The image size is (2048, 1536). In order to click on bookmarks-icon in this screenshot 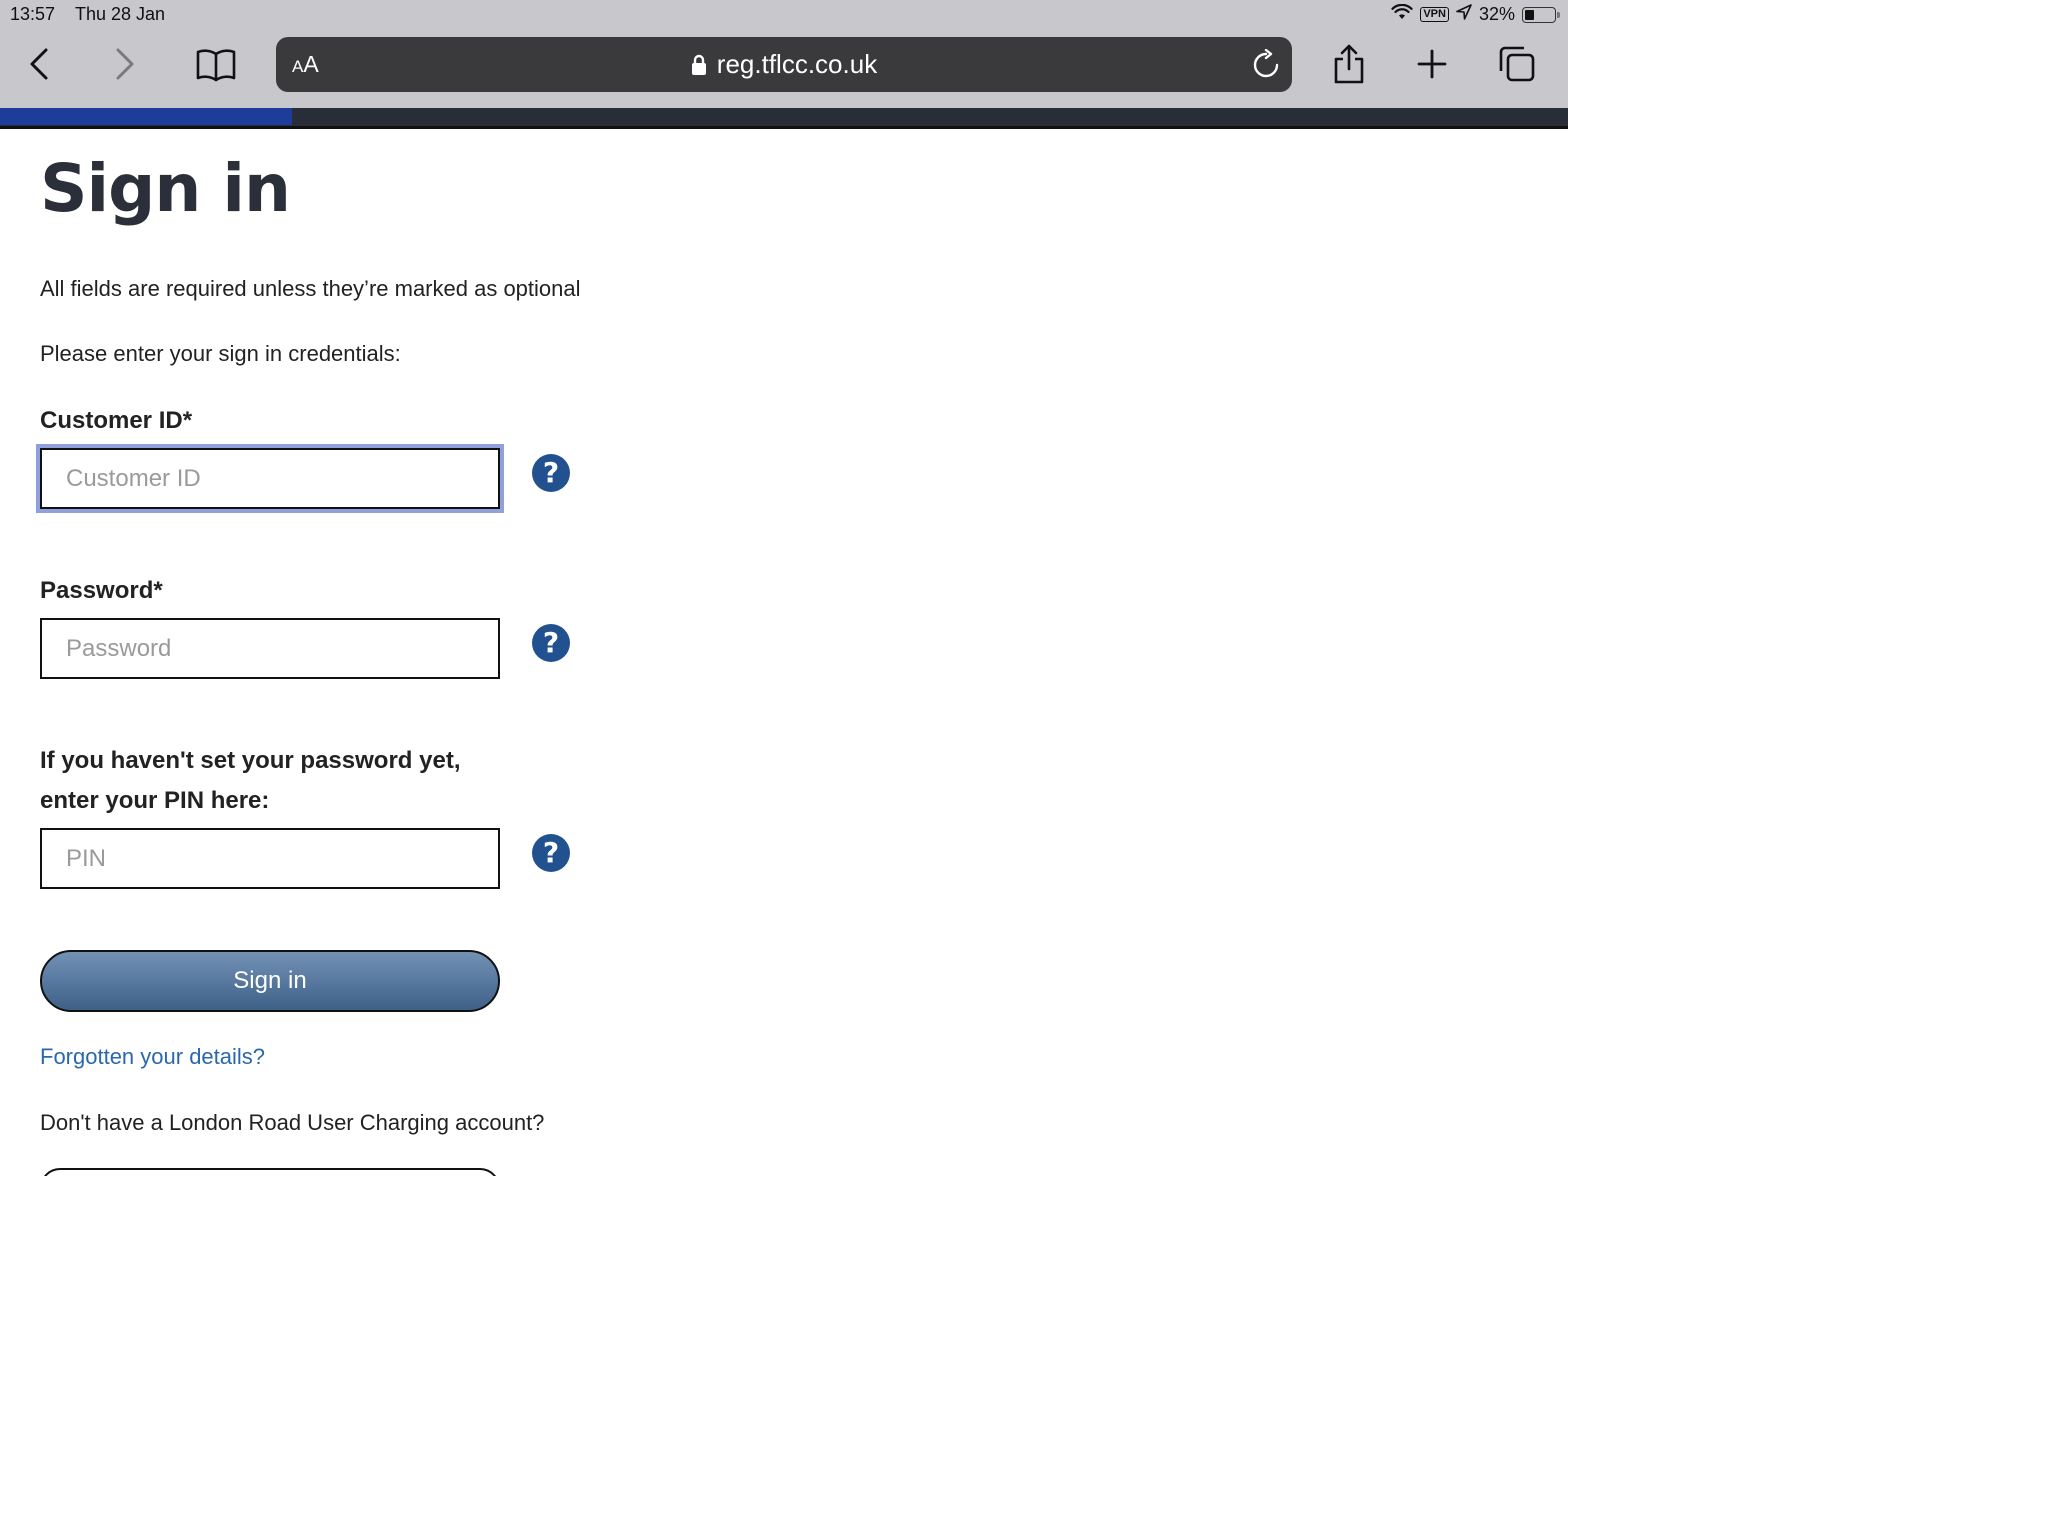, I will do `click(216, 65)`.